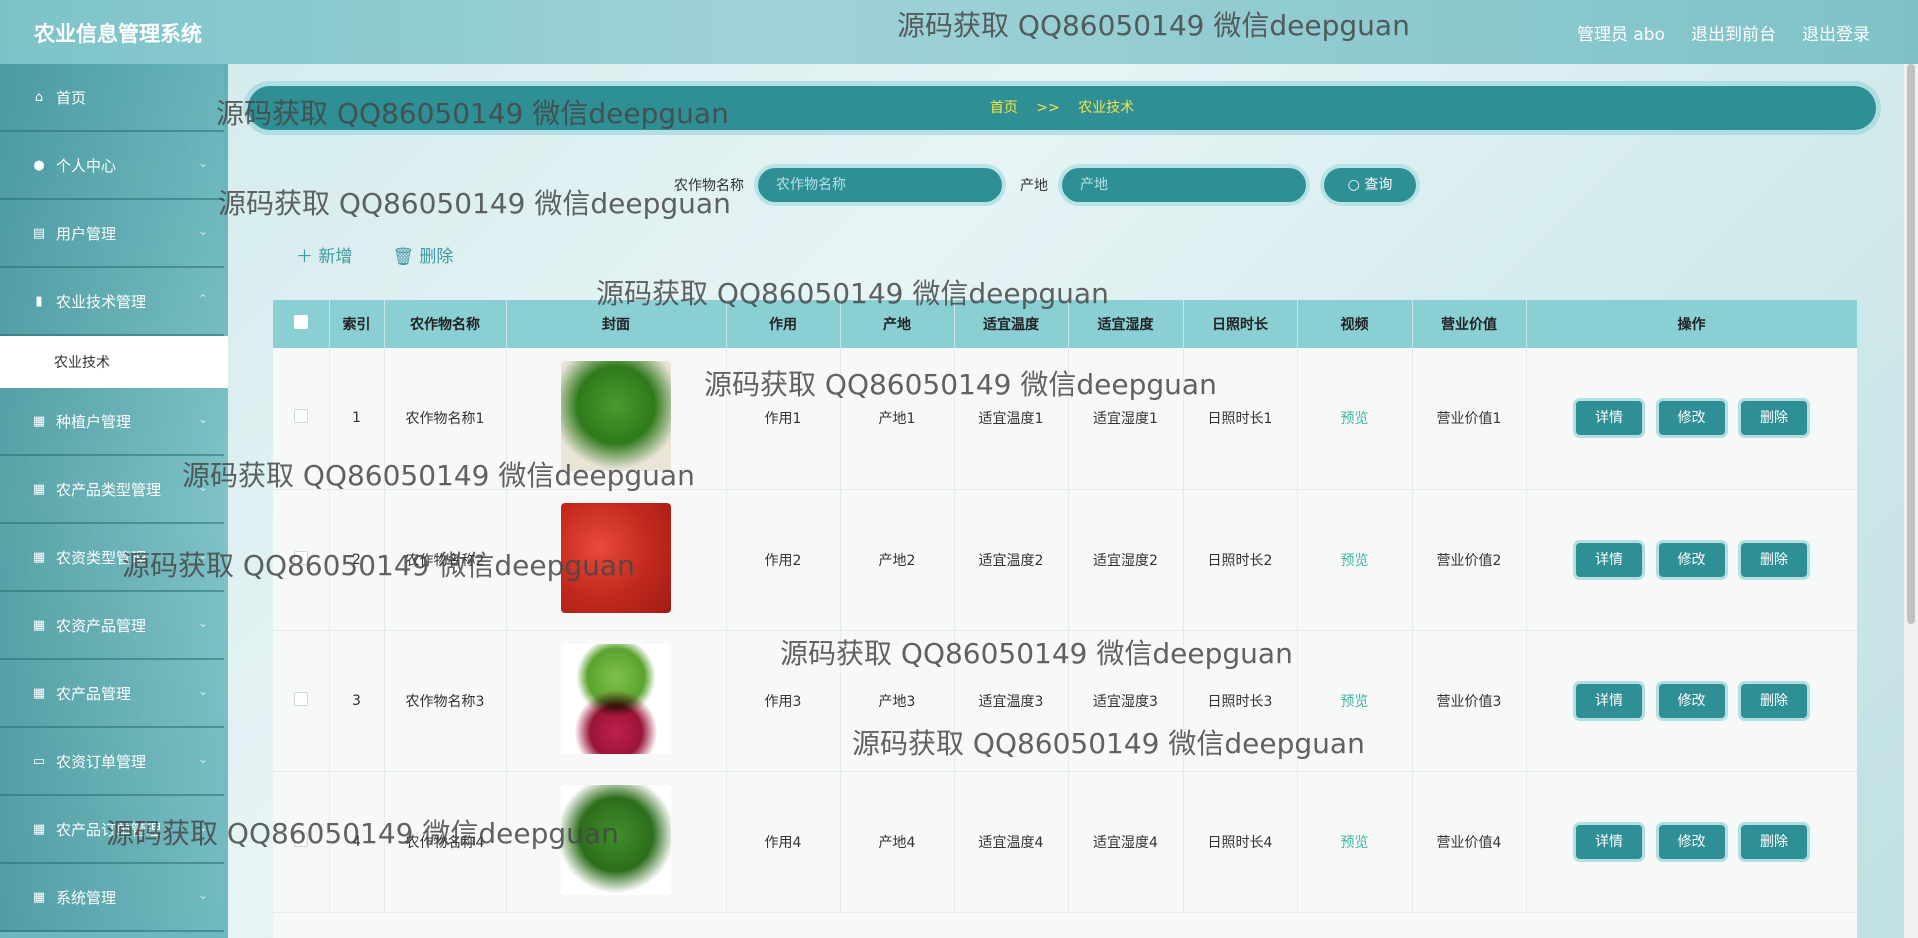 Image resolution: width=1918 pixels, height=938 pixels. What do you see at coordinates (1126, 419) in the screenshot?
I see `humidity-cell: 适宜湿度1` at bounding box center [1126, 419].